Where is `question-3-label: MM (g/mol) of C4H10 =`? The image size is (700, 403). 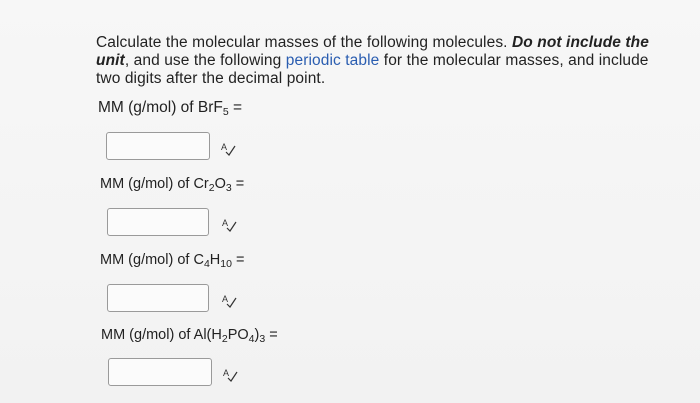 question-3-label: MM (g/mol) of C4H10 = is located at coordinates (172, 261).